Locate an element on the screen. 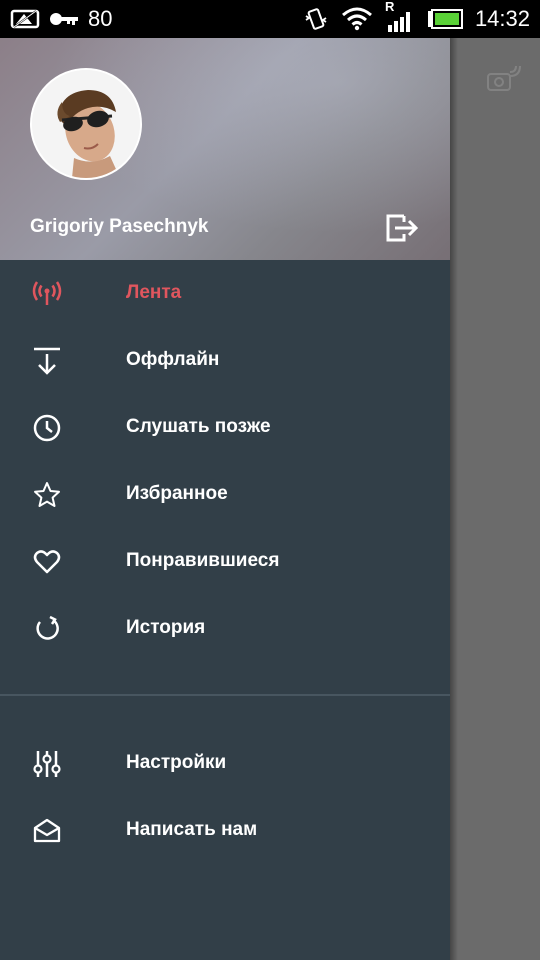  status-time: 14:32 is located at coordinates (502, 18).